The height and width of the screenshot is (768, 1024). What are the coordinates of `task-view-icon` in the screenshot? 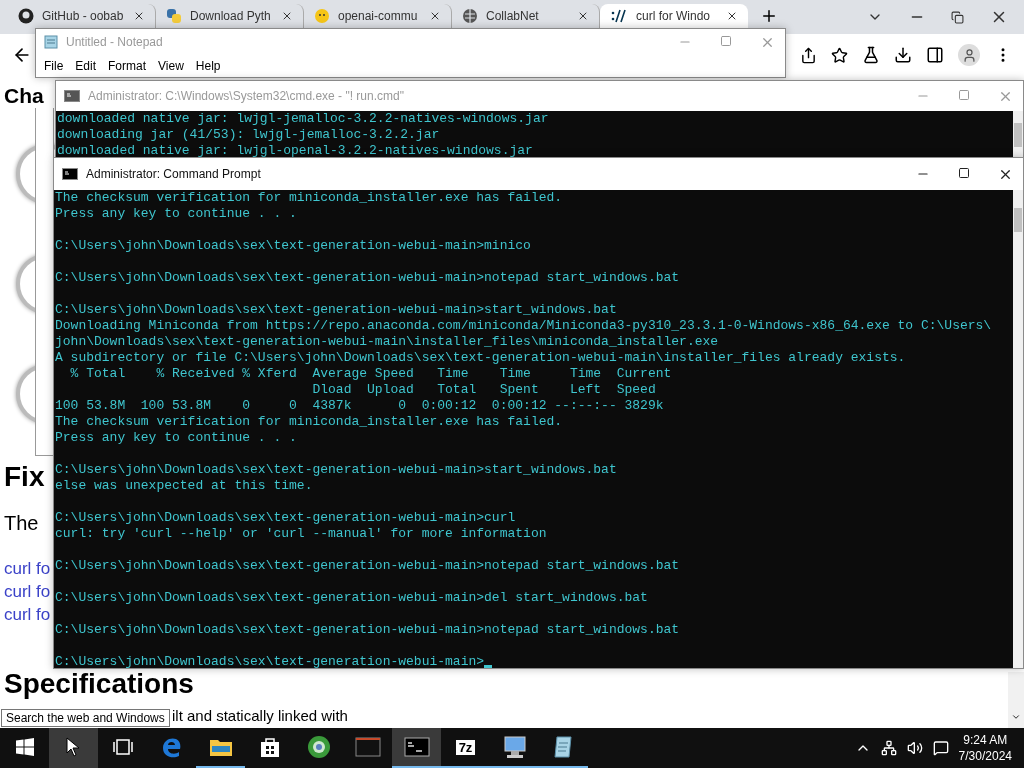 It's located at (122, 747).